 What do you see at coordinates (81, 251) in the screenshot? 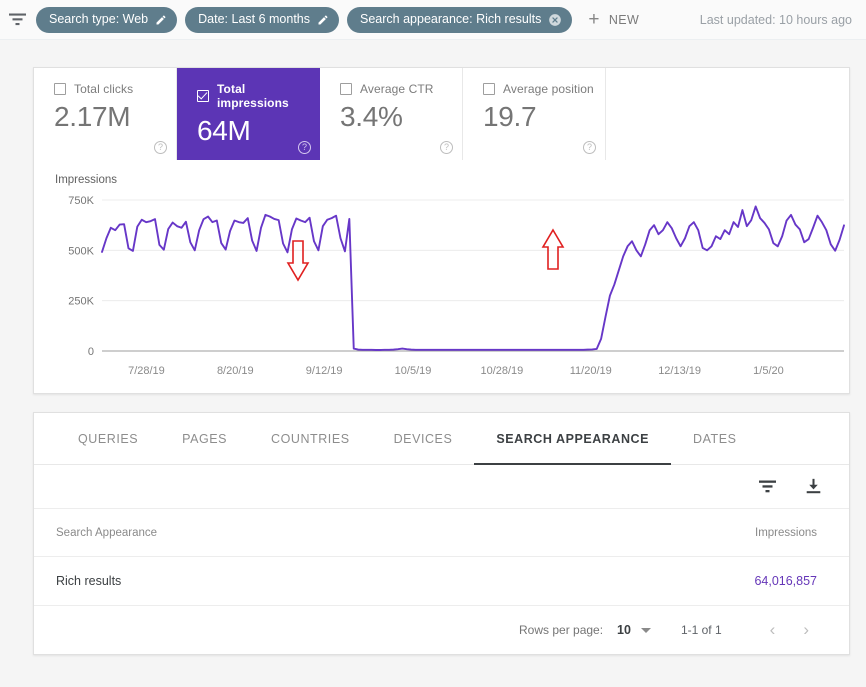
I see `svg-text: 500K` at bounding box center [81, 251].